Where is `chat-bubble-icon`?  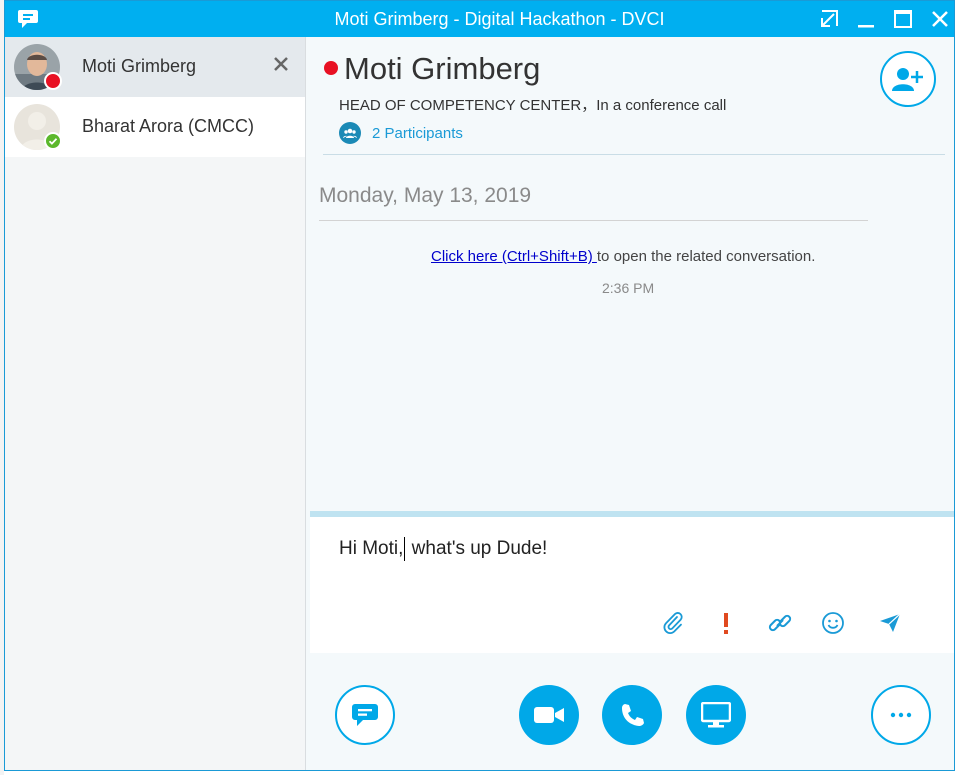
chat-bubble-icon is located at coordinates (365, 715).